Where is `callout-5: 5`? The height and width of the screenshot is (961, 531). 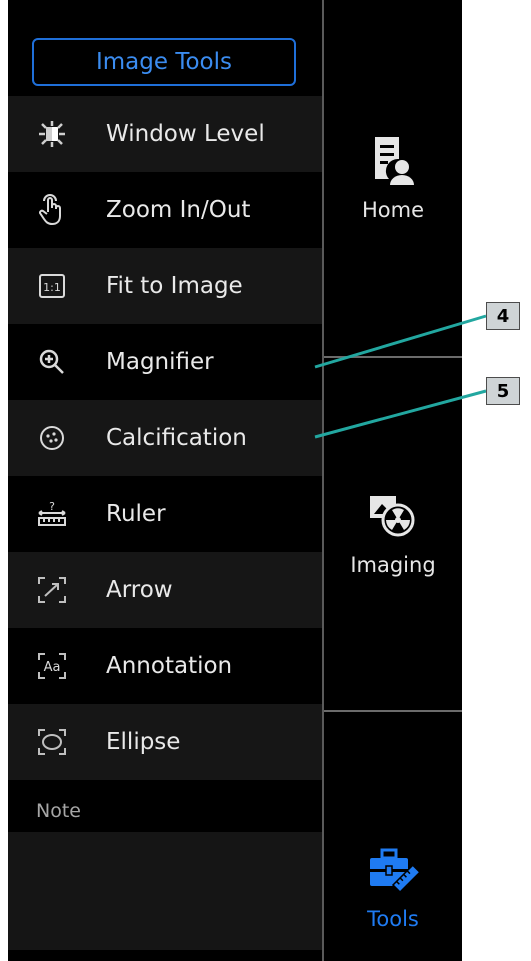 callout-5: 5 is located at coordinates (503, 391).